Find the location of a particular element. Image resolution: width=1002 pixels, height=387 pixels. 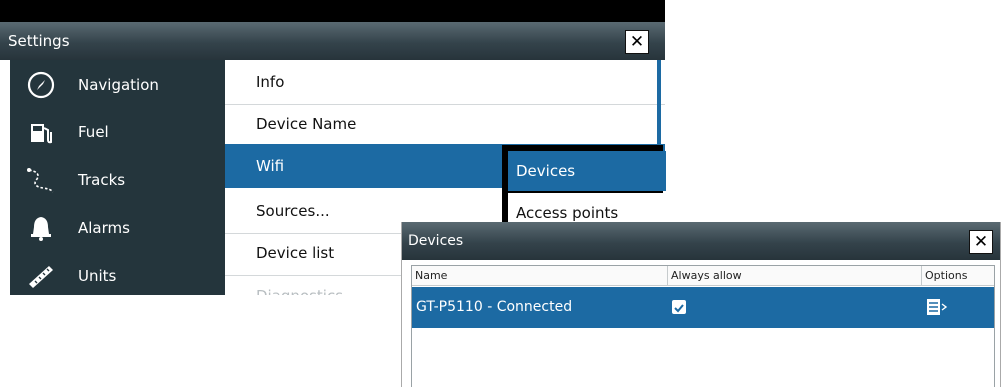

devices-titlebar: Devices is located at coordinates (701, 241).